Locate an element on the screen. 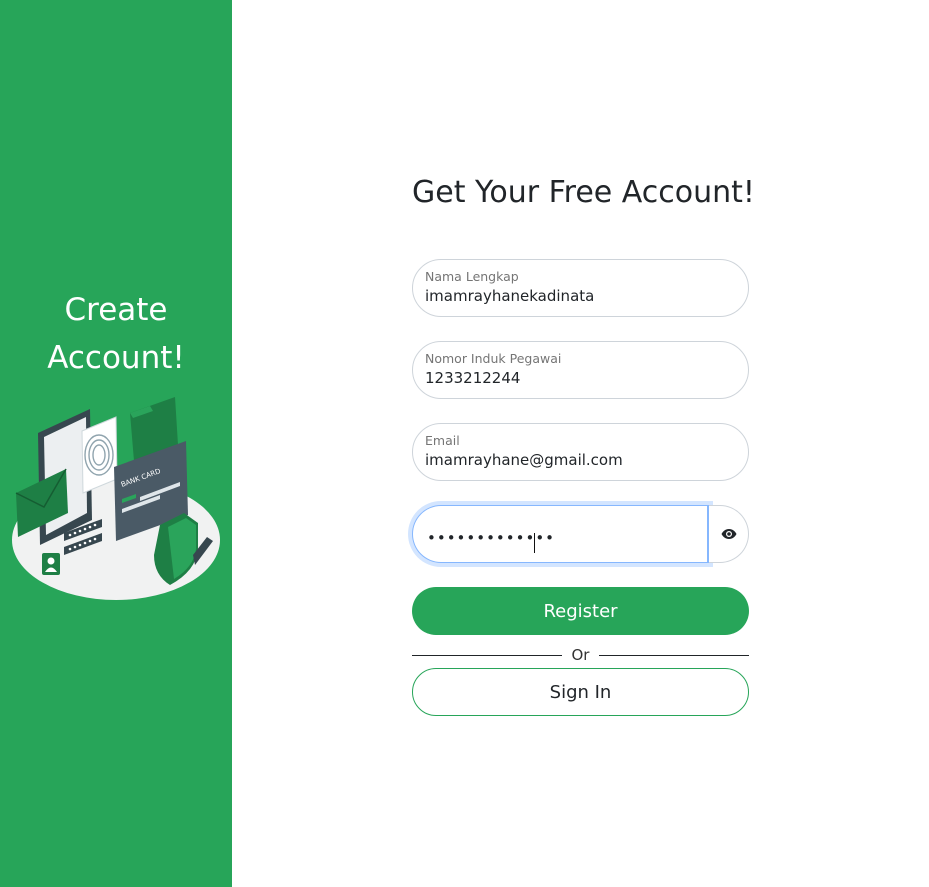 The width and height of the screenshot is (929, 887). password-input: ••••••••••••• is located at coordinates (560, 534).